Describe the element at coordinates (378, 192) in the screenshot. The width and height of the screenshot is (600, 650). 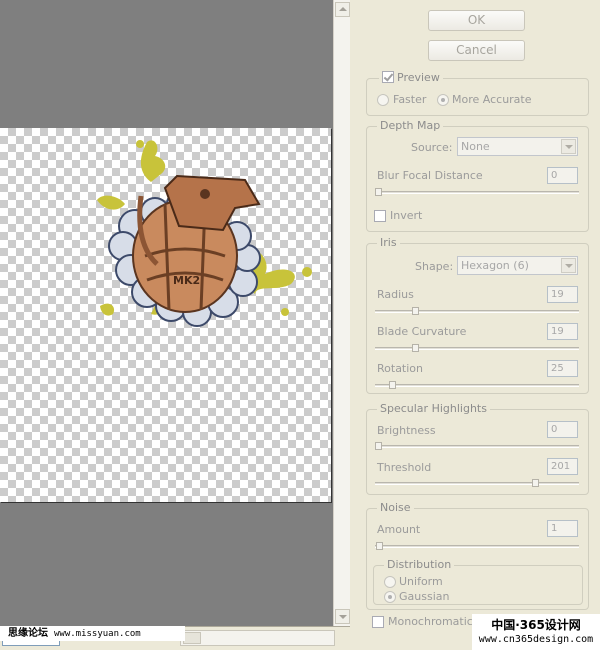
I see `blur-focal-distance-slider` at that location.